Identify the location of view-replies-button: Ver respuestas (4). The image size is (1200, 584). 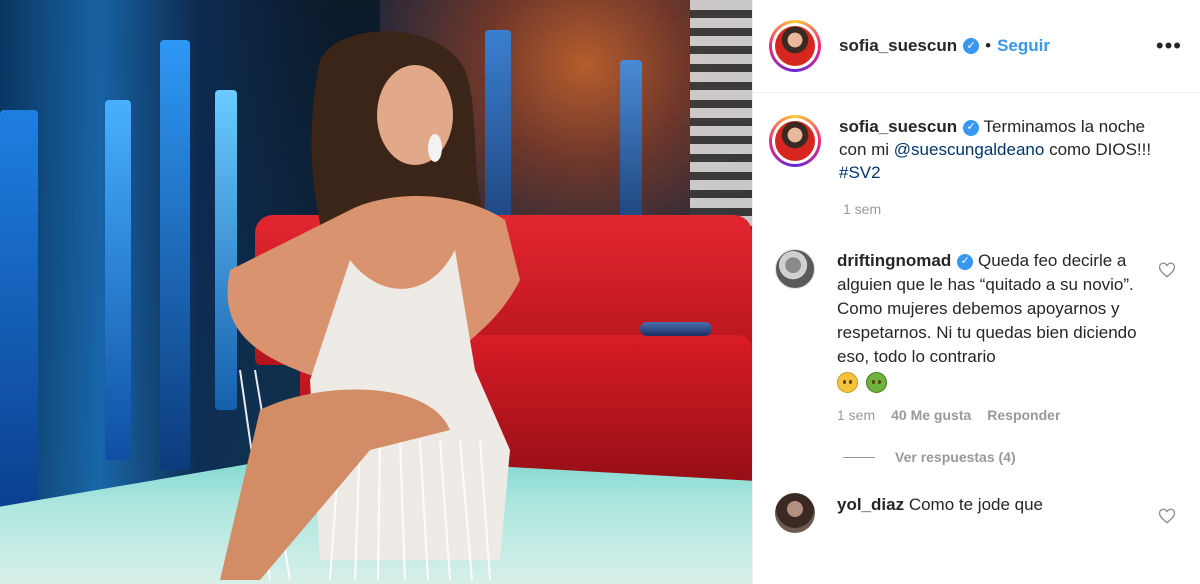
(1012, 457).